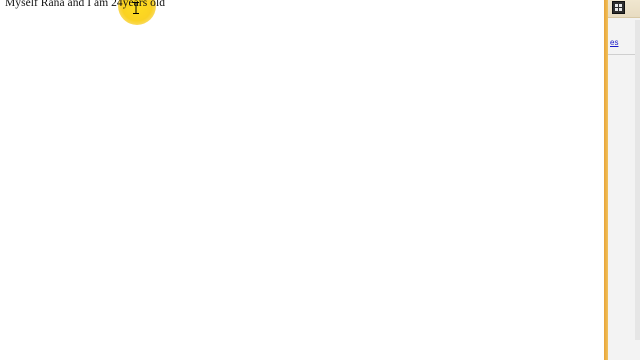  What do you see at coordinates (624, 180) in the screenshot?
I see `side-panel: es` at bounding box center [624, 180].